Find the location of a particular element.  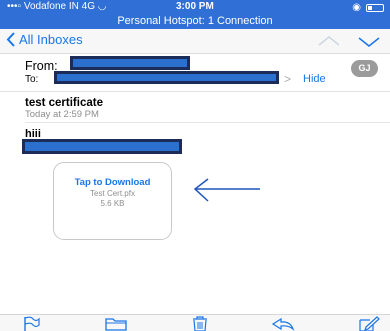

redacted-recipients is located at coordinates (166, 77).